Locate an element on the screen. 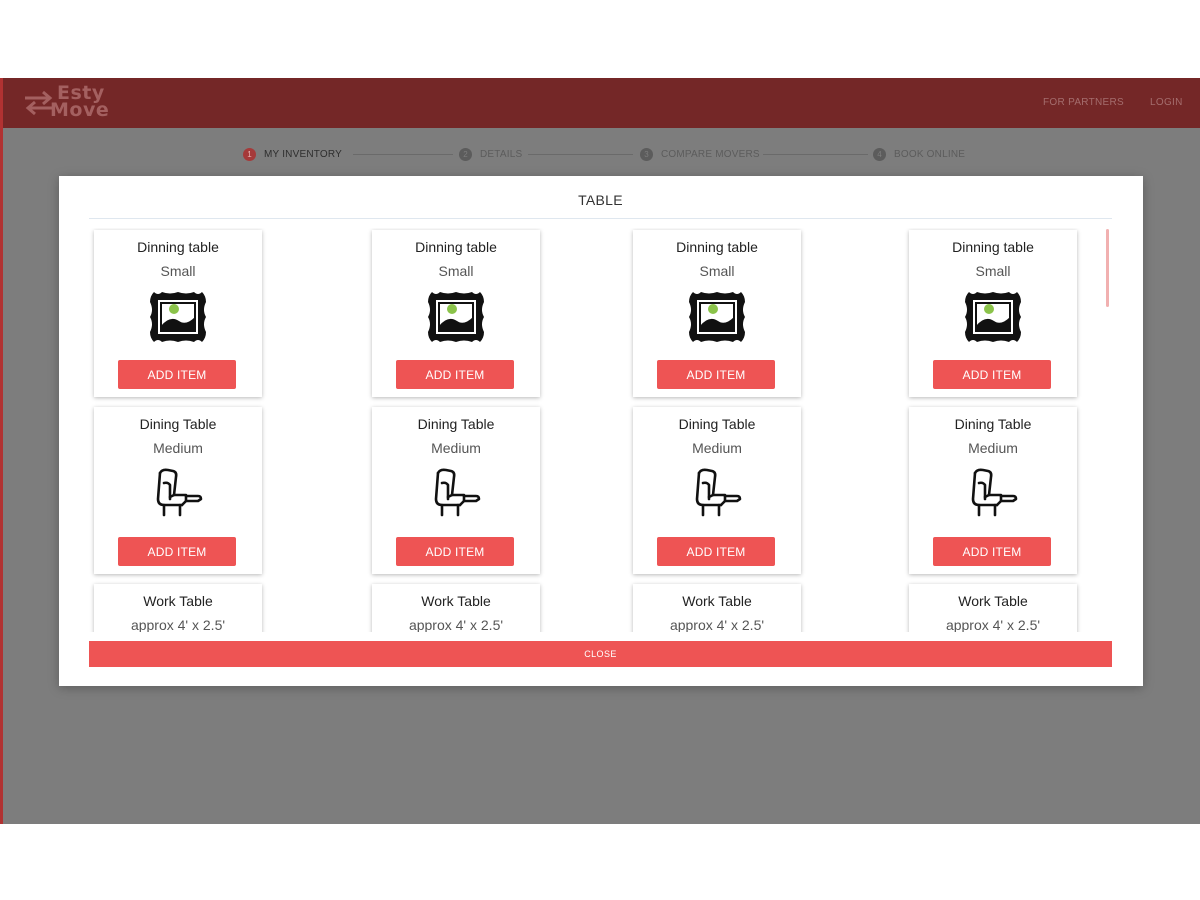 The height and width of the screenshot is (900, 1200). step-number: 4 is located at coordinates (879, 154).